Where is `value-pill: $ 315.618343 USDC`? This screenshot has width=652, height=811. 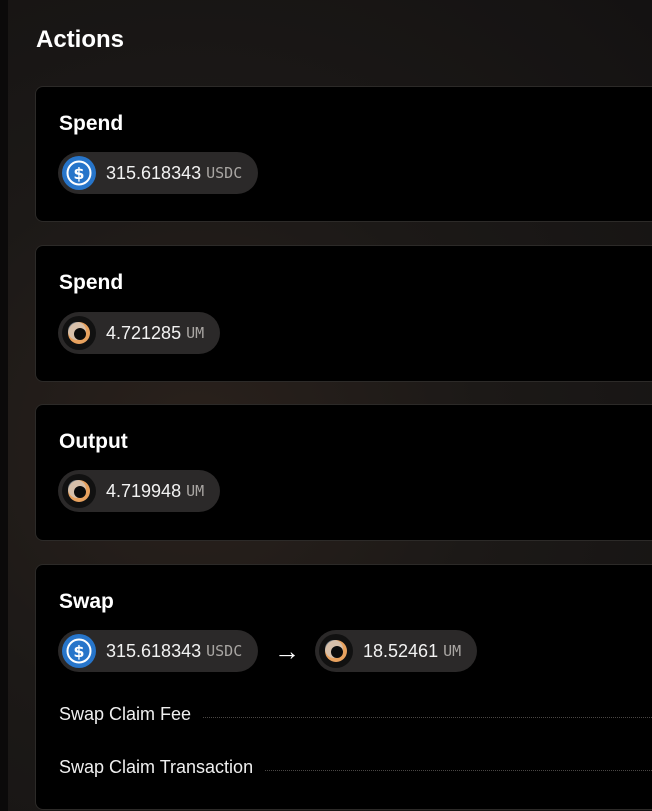
value-pill: $ 315.618343 USDC is located at coordinates (158, 173).